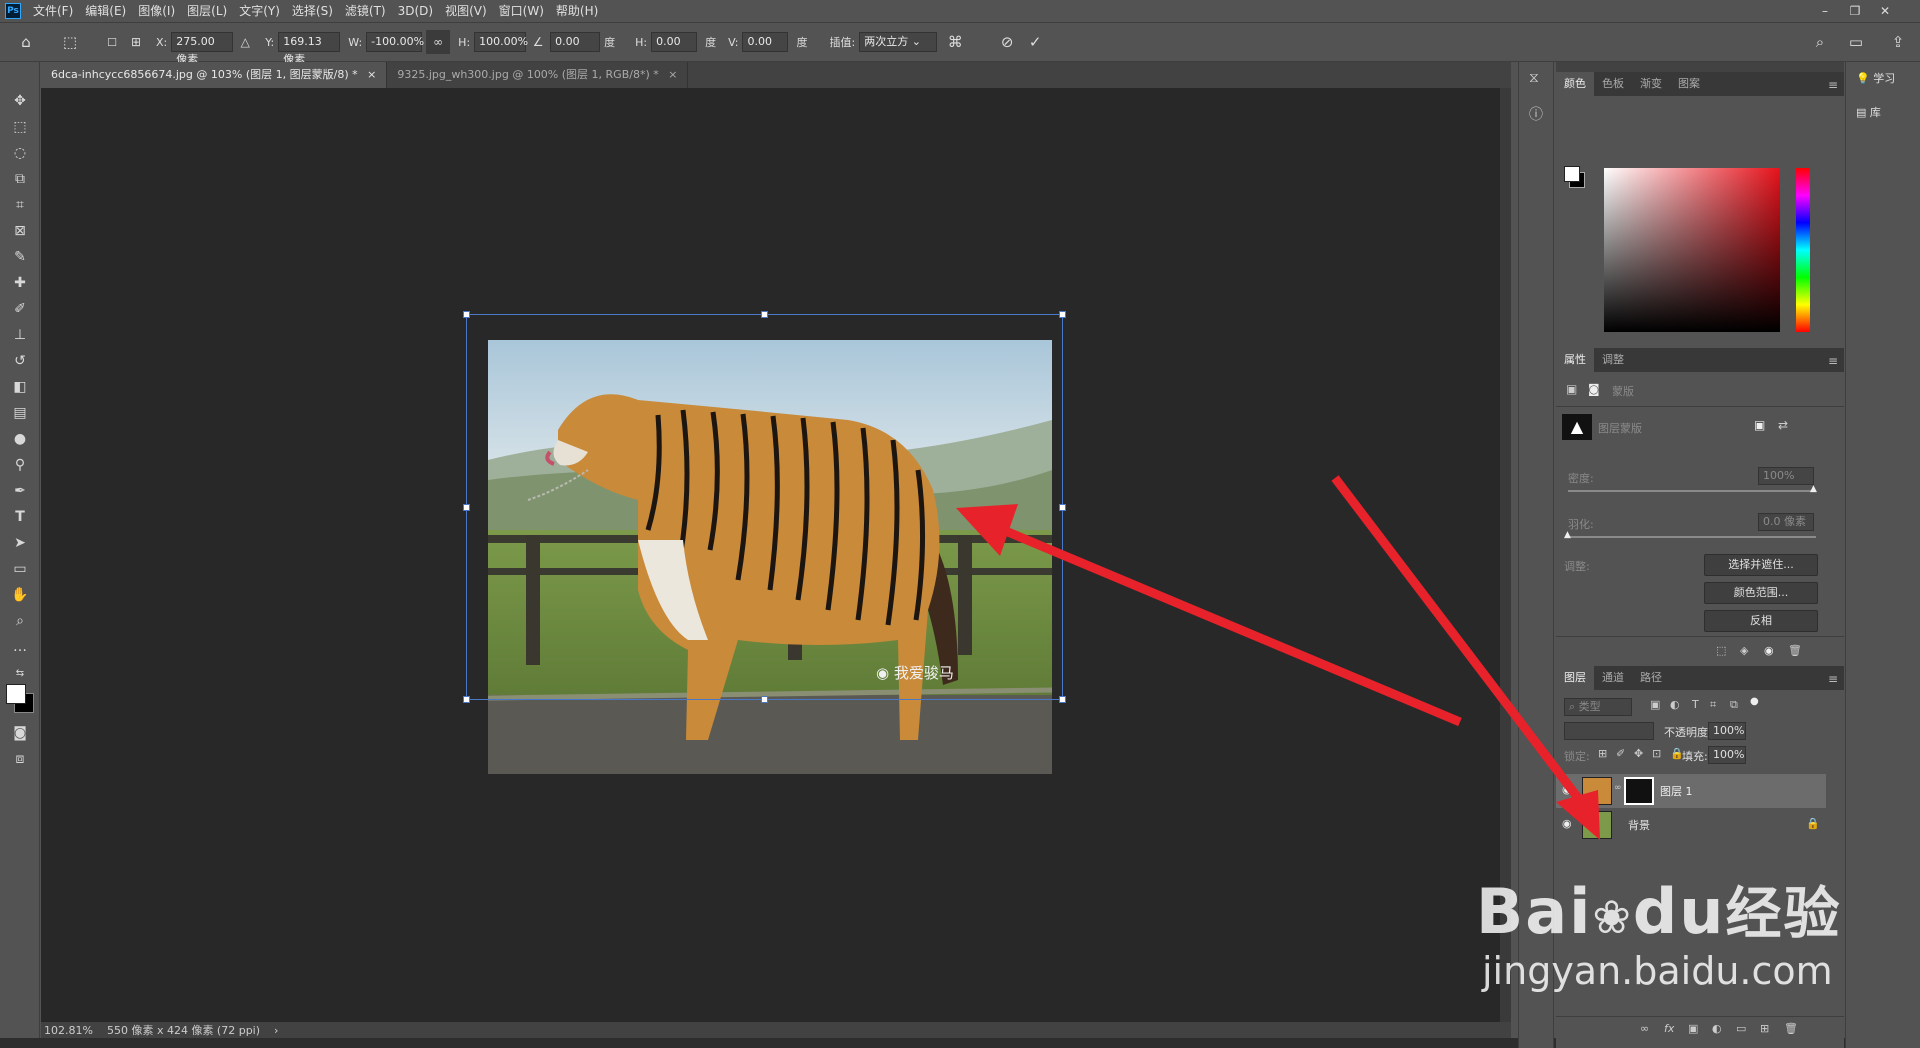 Image resolution: width=1920 pixels, height=1048 pixels. I want to click on vertical-scrollbar, so click(1505, 555).